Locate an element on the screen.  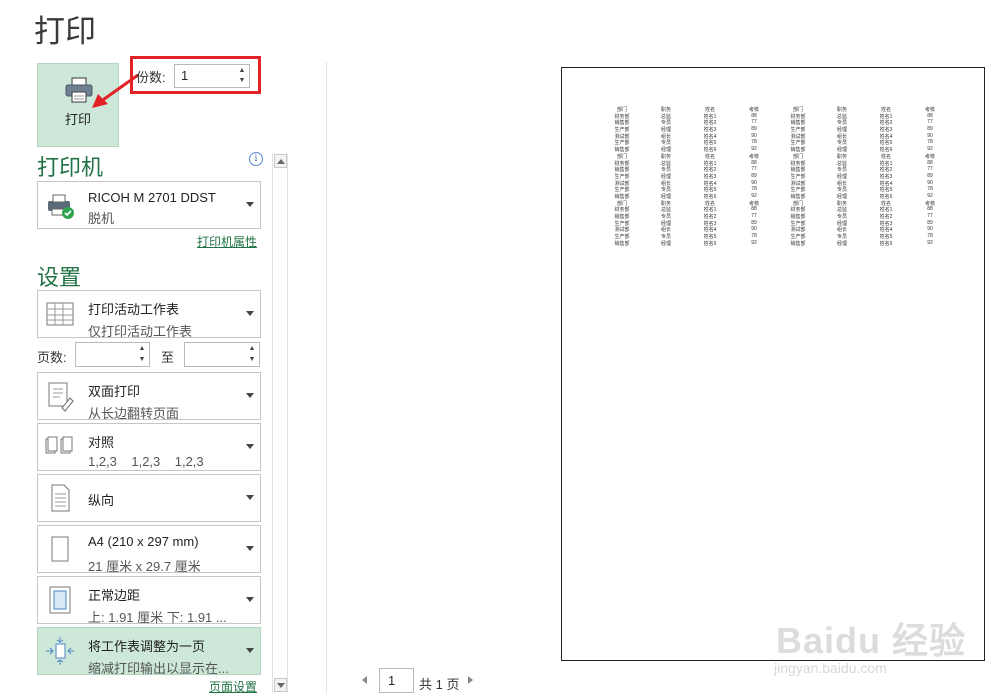
print-what-dropdown: 打印活动工作表 仅打印活动工作表 is located at coordinates (149, 314).